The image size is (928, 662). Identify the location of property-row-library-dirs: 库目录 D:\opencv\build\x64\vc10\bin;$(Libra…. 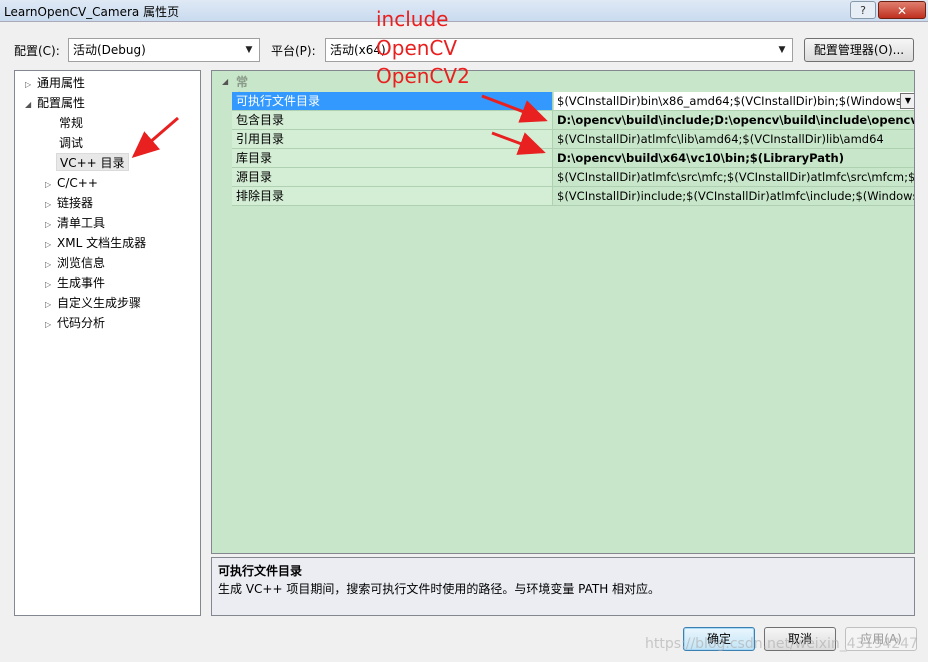
(573, 158).